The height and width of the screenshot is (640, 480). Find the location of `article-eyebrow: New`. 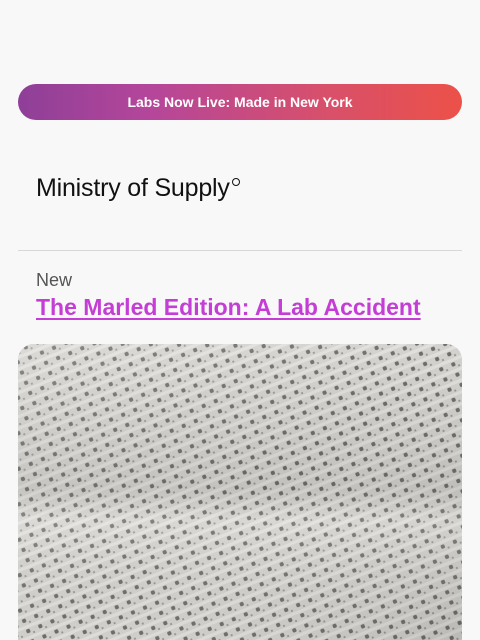

article-eyebrow: New is located at coordinates (54, 280).